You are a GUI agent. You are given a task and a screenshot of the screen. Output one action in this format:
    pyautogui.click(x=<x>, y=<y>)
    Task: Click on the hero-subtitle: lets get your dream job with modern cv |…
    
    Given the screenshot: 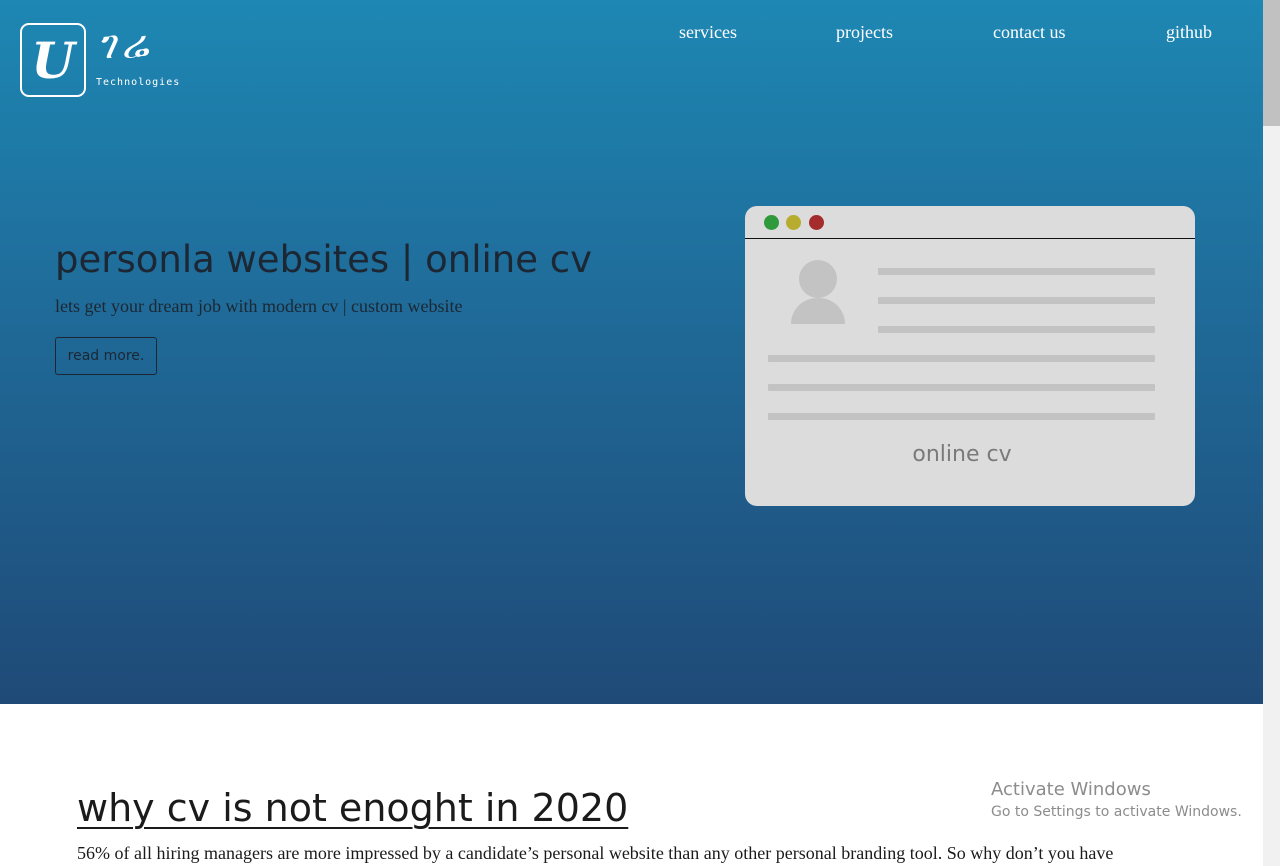 What is the action you would take?
    pyautogui.click(x=259, y=306)
    